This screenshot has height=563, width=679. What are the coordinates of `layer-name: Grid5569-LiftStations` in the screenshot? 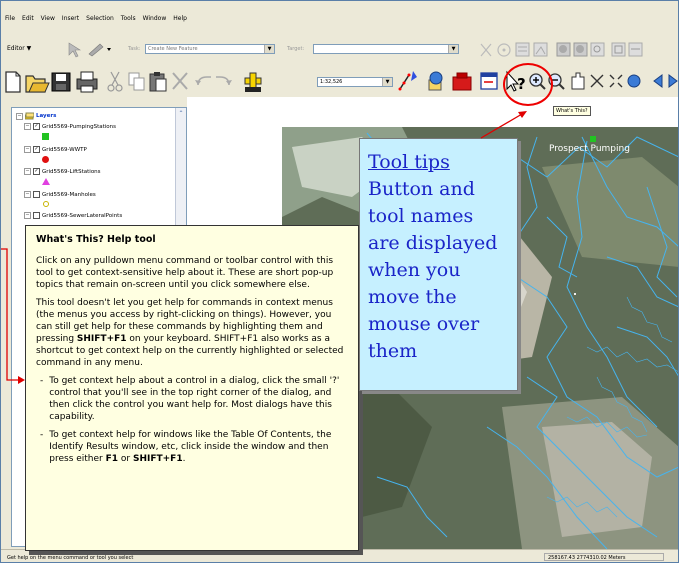 It's located at (71, 171).